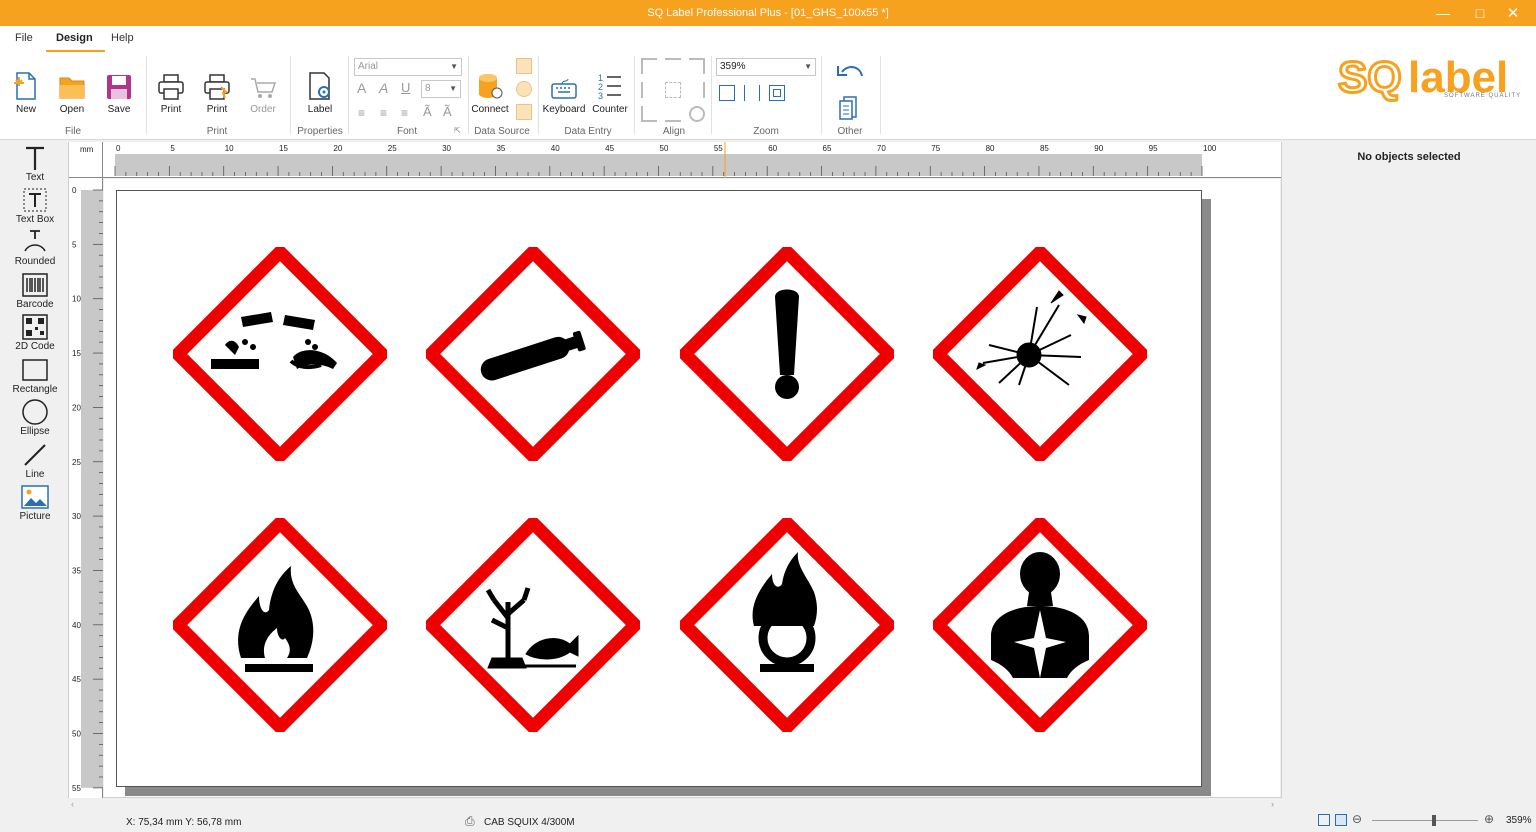  I want to click on tool-barcode: Barcode, so click(35, 290).